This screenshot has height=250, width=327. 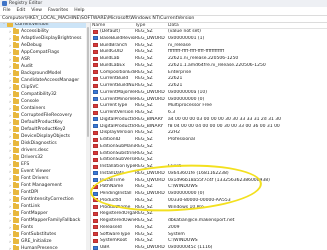 What do you see at coordinates (43, 164) in the screenshot?
I see `tree-item: › EFS` at bounding box center [43, 164].